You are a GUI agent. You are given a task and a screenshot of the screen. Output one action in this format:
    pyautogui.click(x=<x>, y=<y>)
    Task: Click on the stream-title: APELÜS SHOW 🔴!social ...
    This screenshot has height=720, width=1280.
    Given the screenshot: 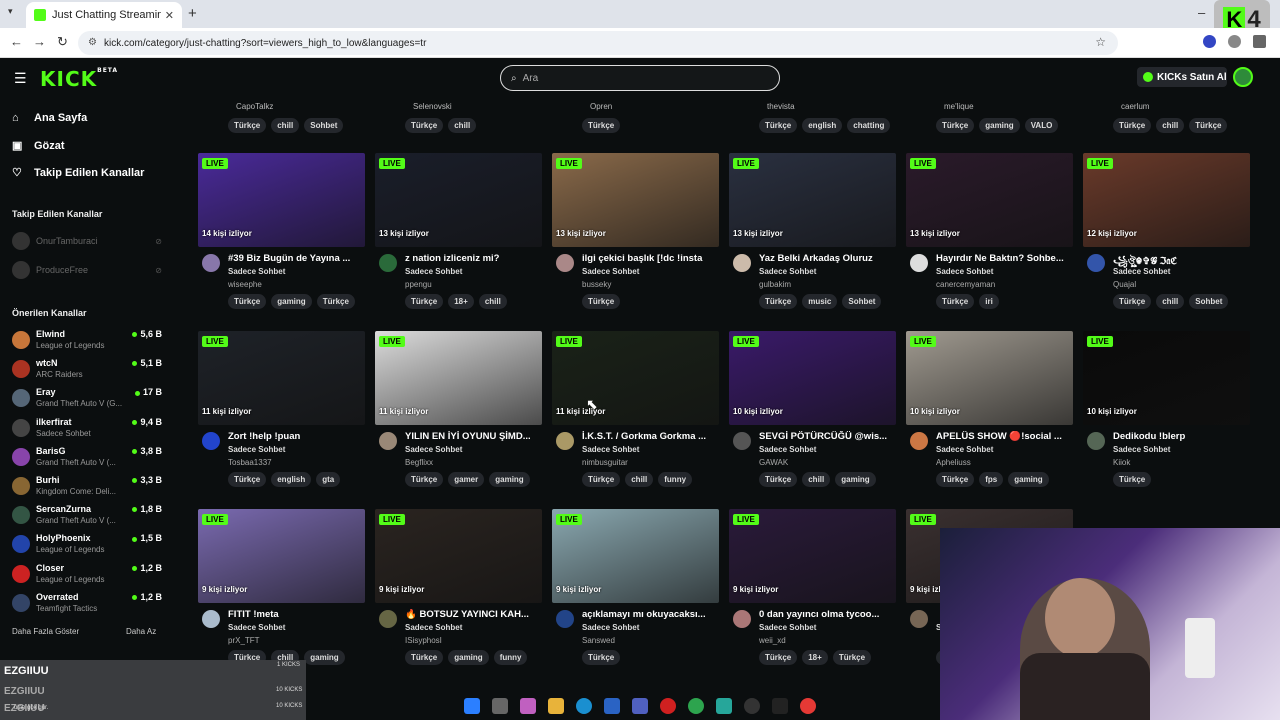 What is the action you would take?
    pyautogui.click(x=1003, y=436)
    